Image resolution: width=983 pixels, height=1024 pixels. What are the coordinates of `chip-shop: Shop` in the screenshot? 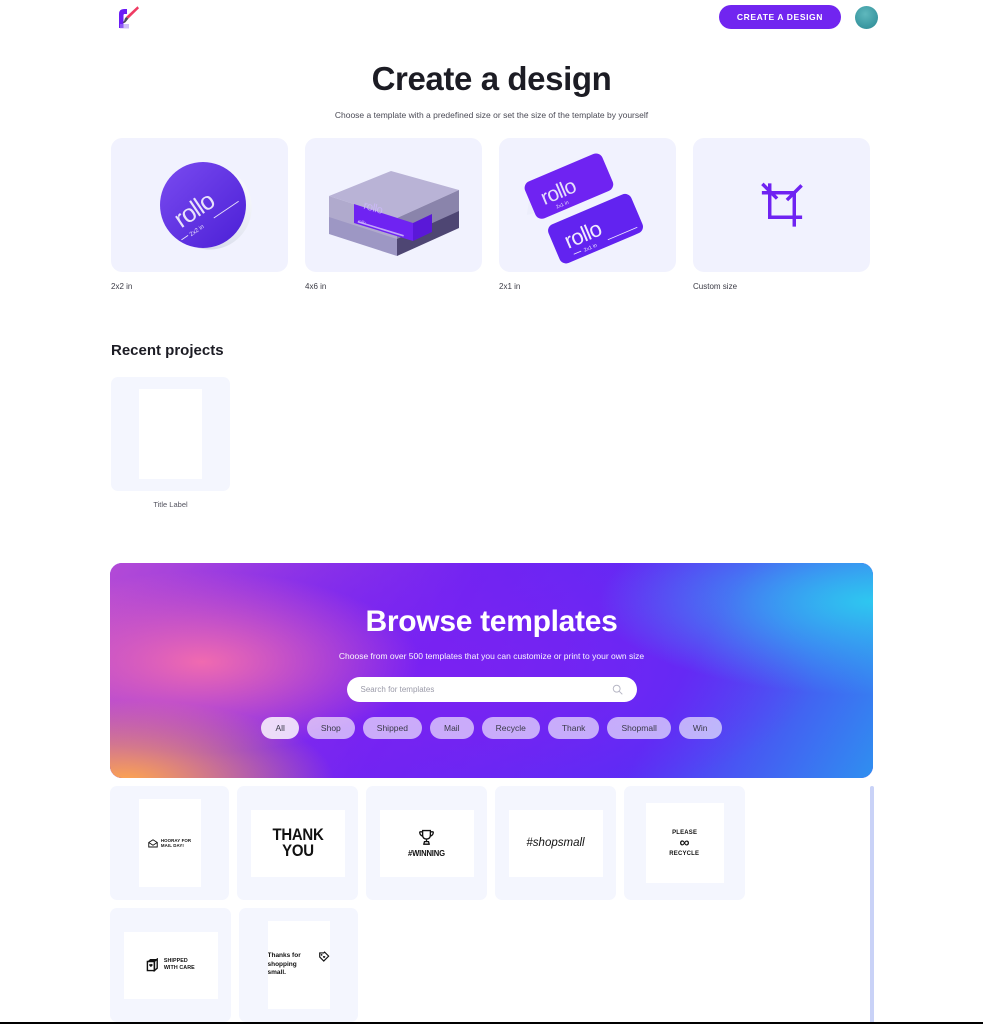 It's located at (330, 728).